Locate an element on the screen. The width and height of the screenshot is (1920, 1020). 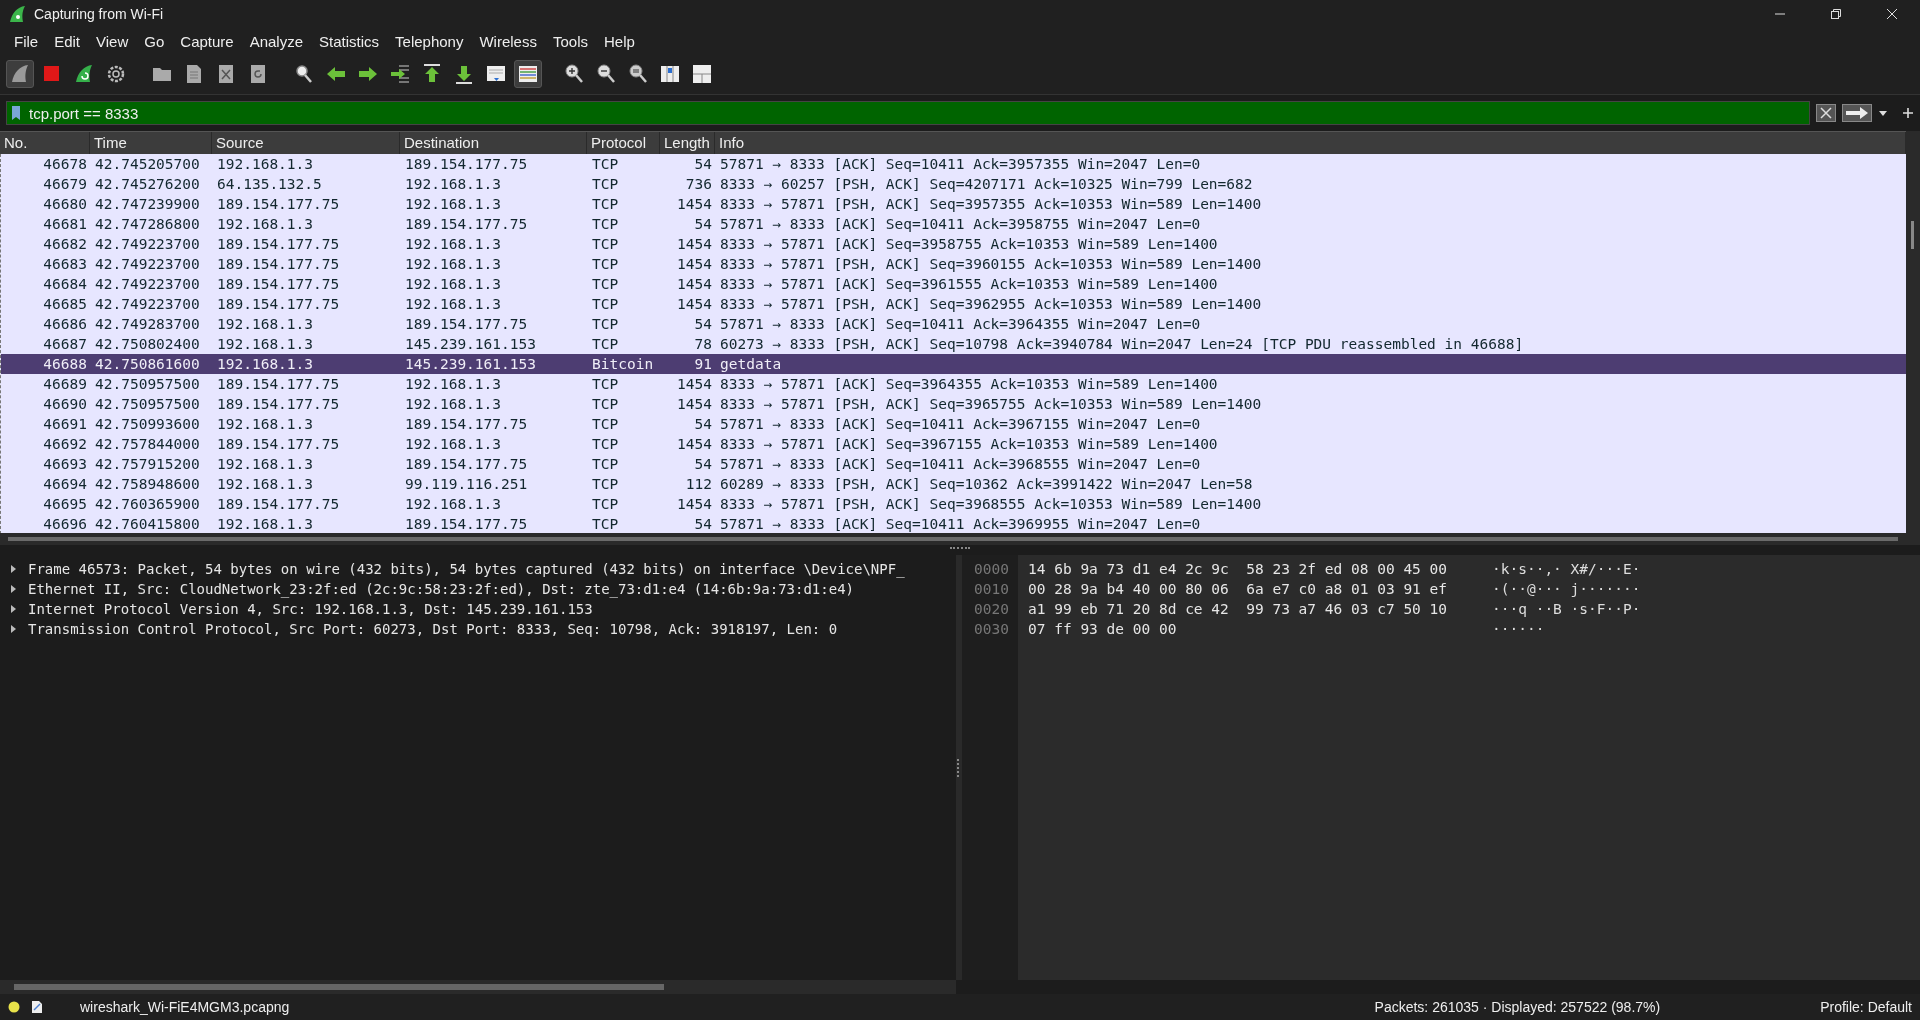
gear-icon is located at coordinates (116, 74).